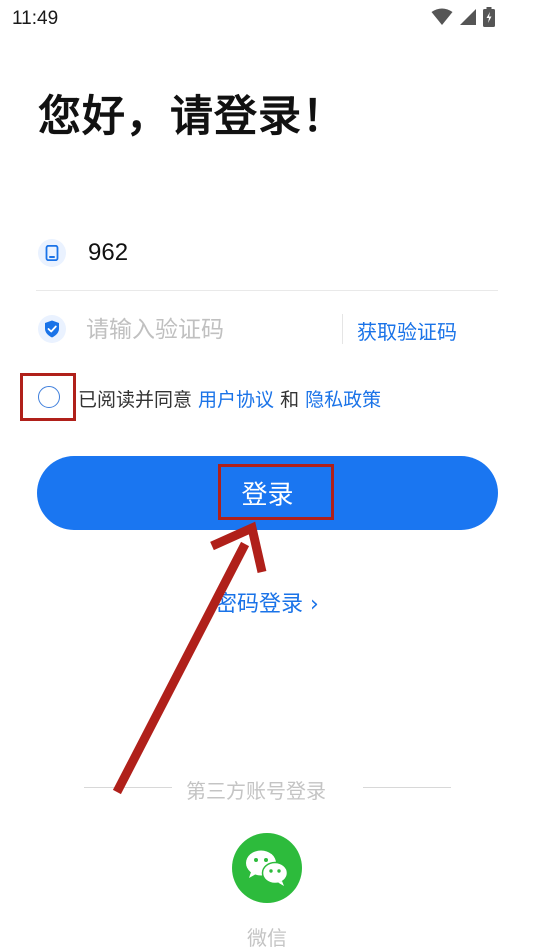  I want to click on password-login-link: 密码登录 ›, so click(267, 602).